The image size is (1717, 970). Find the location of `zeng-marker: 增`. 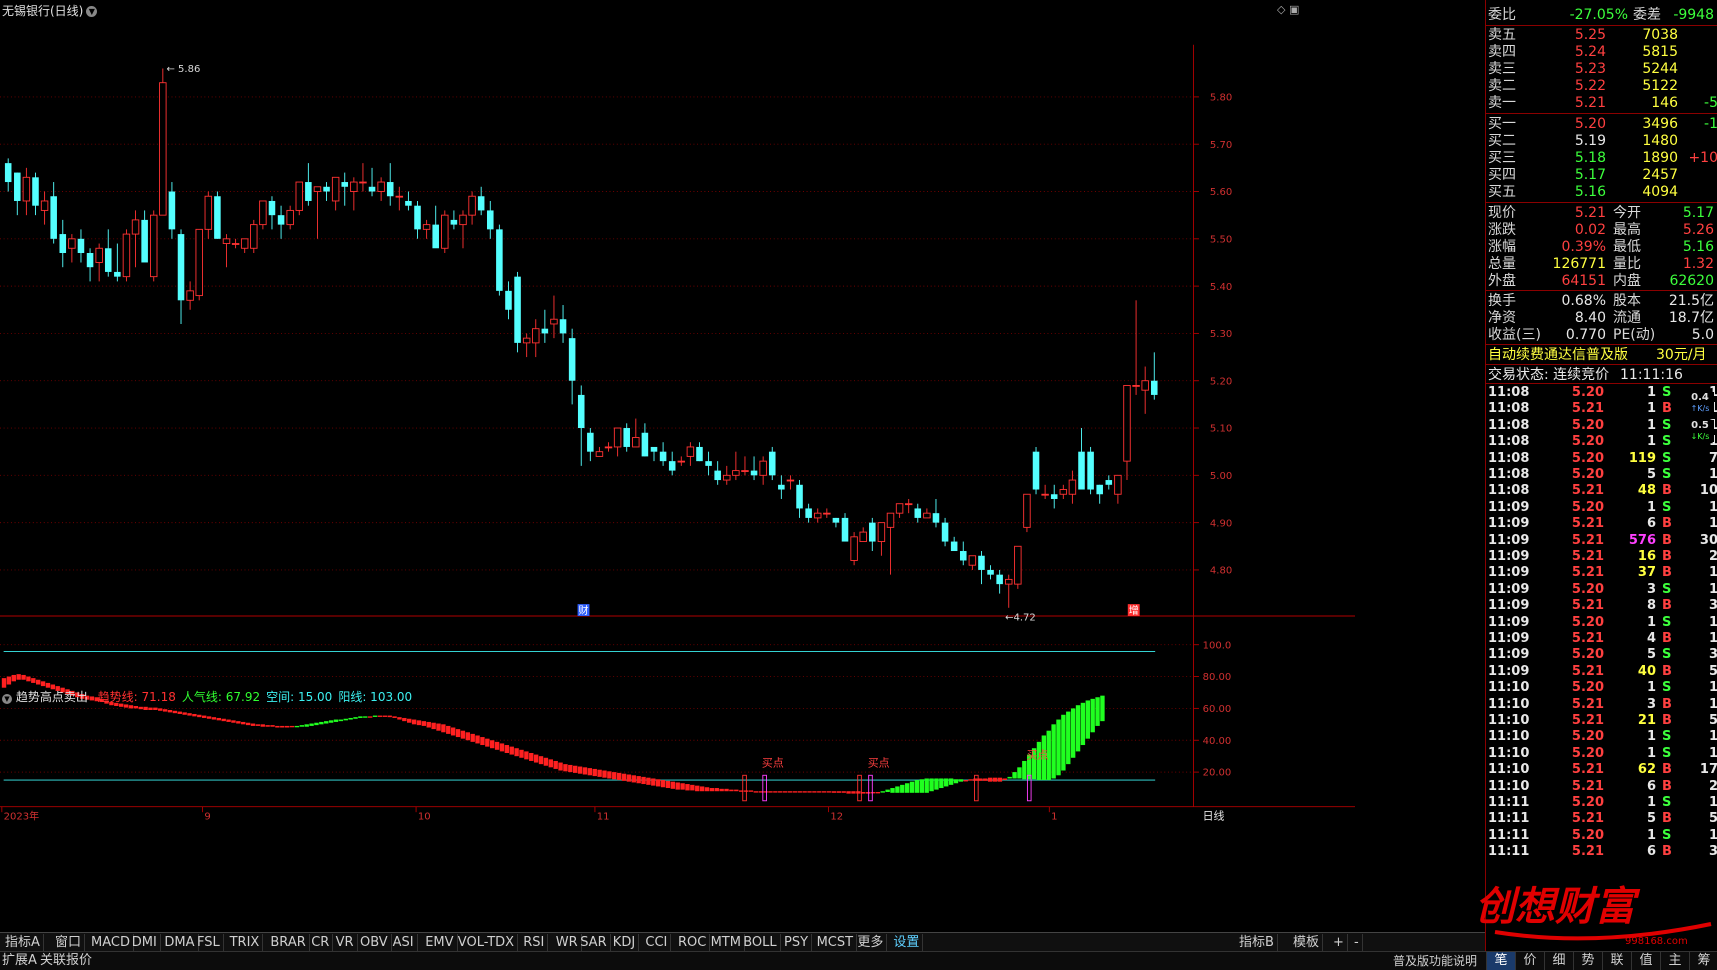

zeng-marker: 增 is located at coordinates (1133, 610).